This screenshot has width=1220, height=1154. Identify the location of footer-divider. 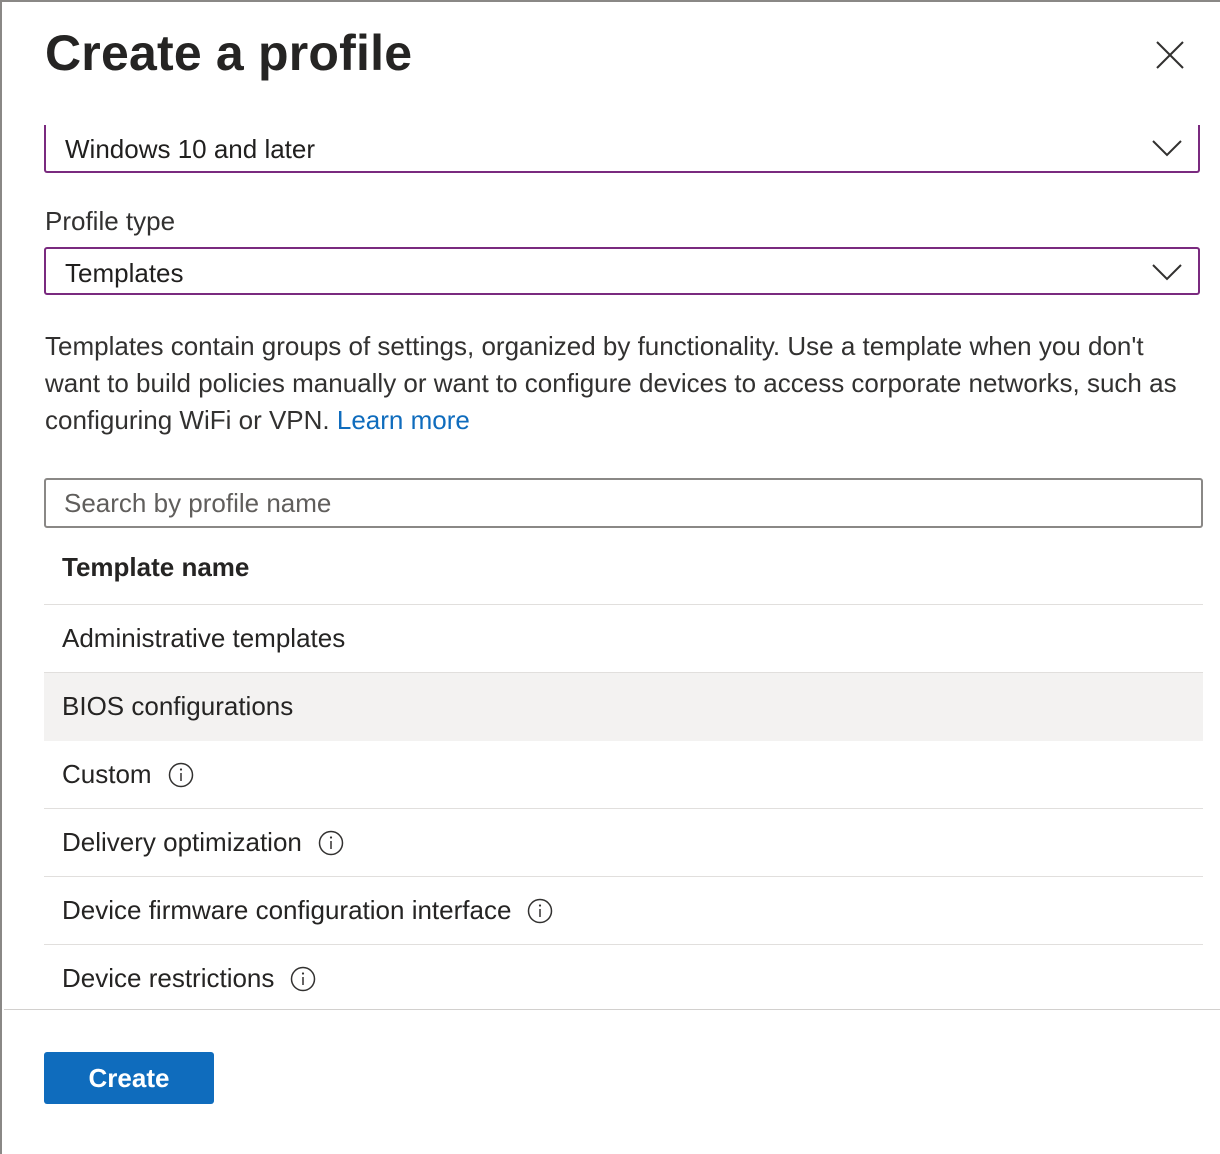
(612, 1009).